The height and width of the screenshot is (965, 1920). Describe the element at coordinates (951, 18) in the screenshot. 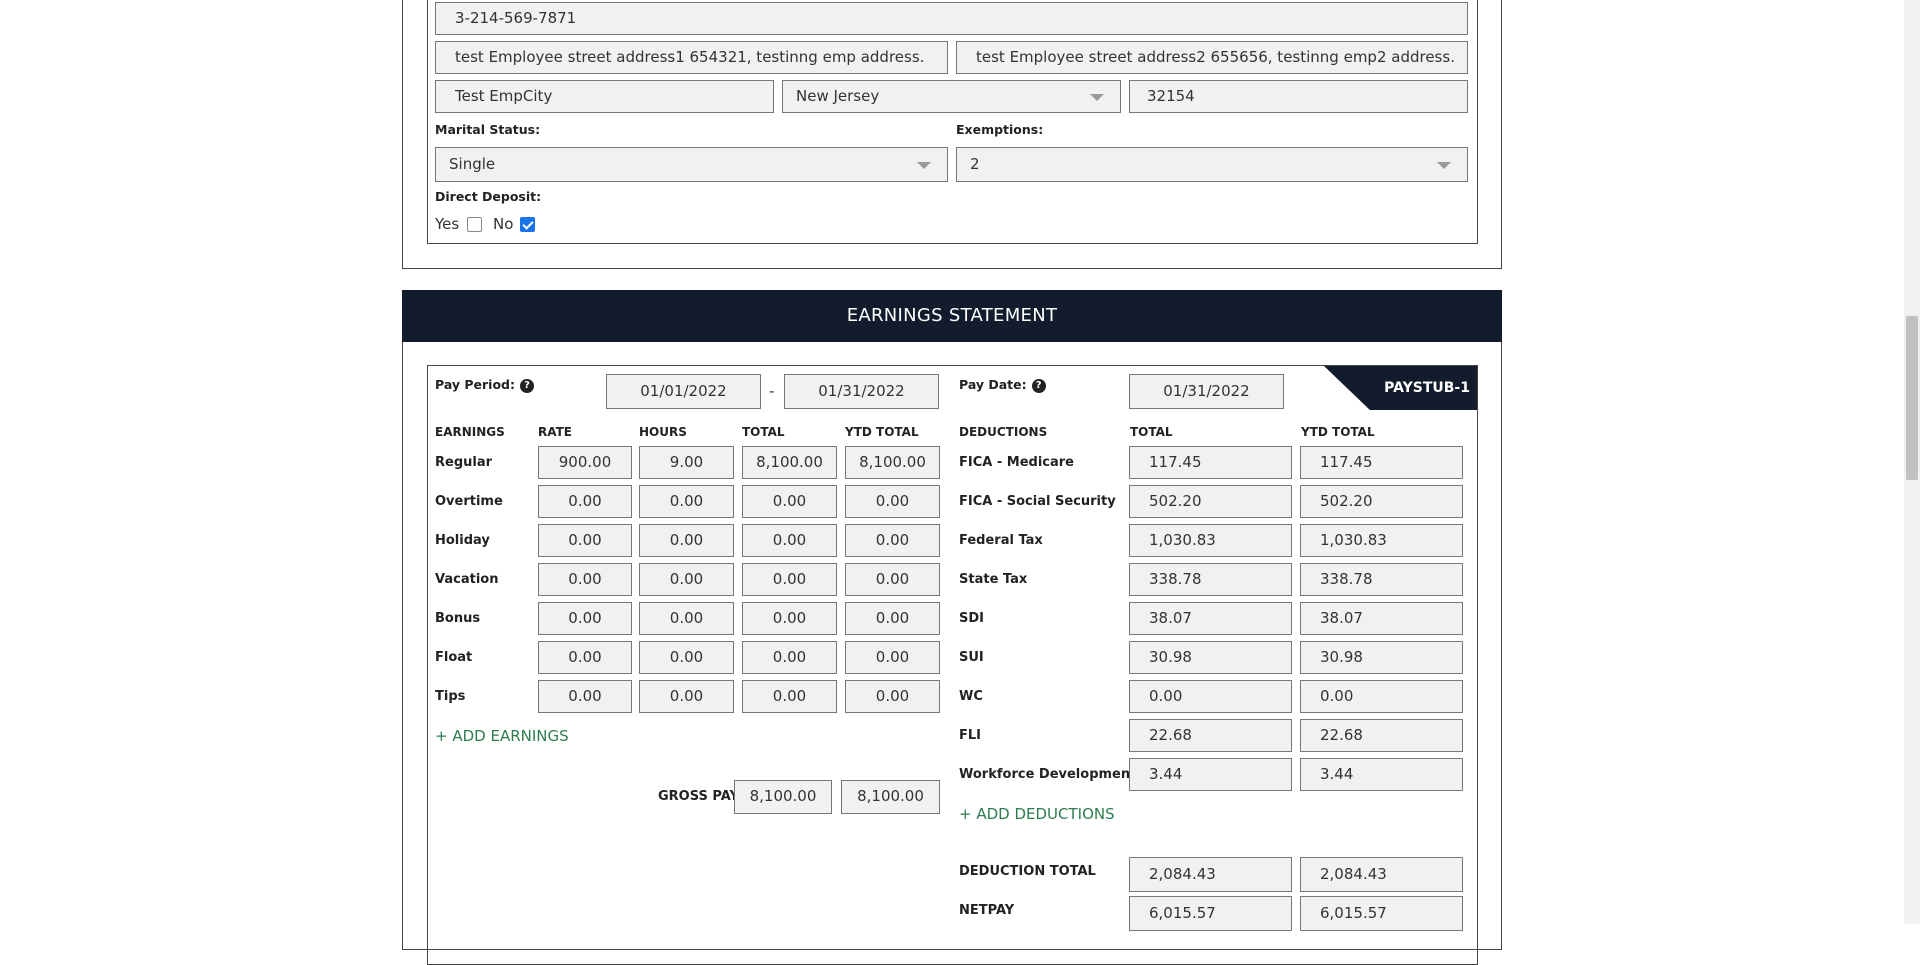

I see `employee-phone-field: 3-214-569-7871` at that location.